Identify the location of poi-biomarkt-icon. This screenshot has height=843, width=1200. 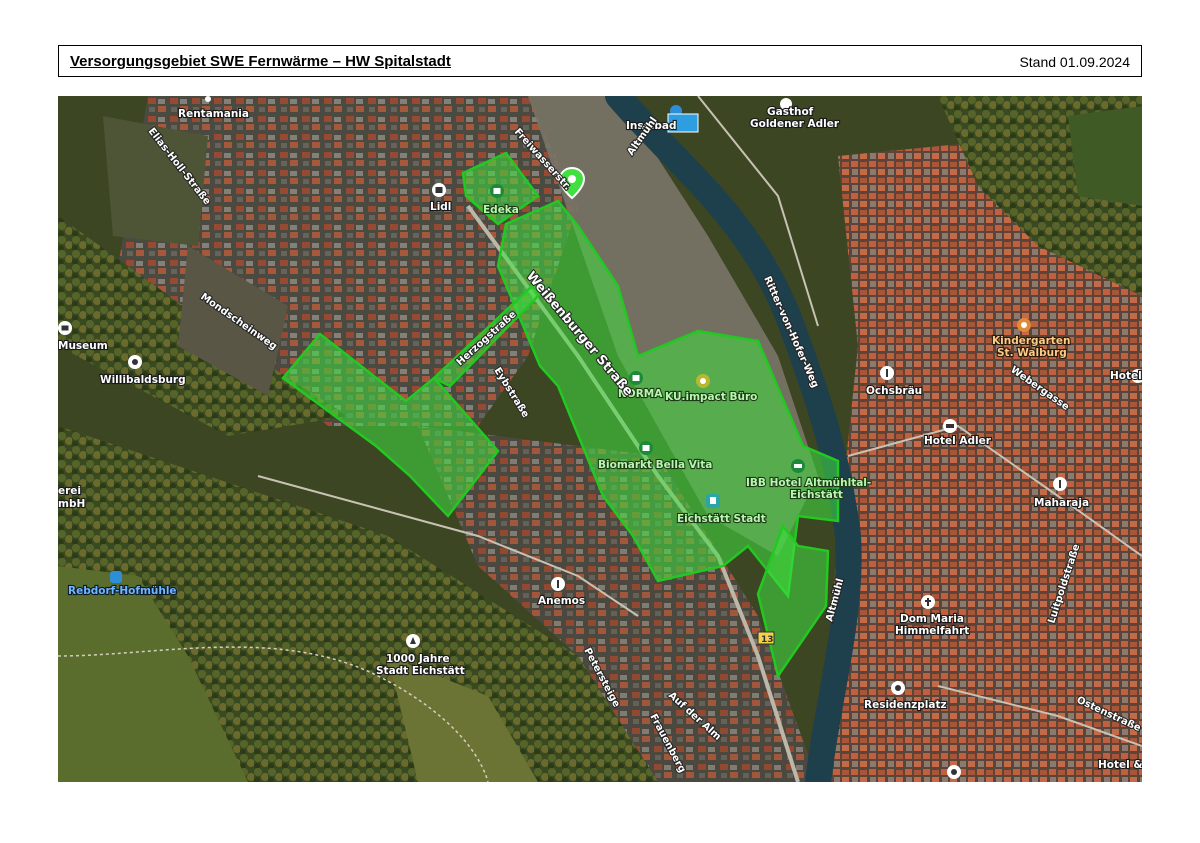
(646, 448).